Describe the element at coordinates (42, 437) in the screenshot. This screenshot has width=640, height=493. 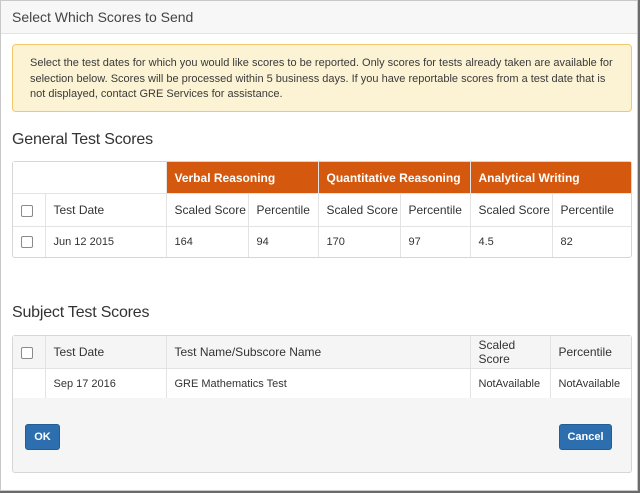
I see `ok-button: OK` at that location.